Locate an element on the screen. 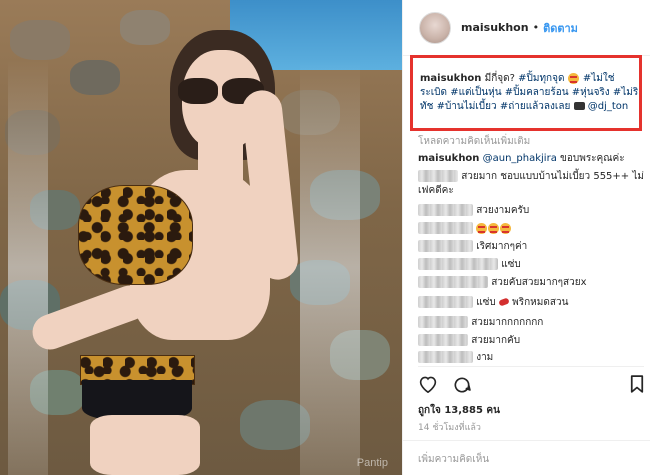 This screenshot has width=650, height=475. comment-text: สวยคับสวยมากๆสวยx is located at coordinates (539, 282).